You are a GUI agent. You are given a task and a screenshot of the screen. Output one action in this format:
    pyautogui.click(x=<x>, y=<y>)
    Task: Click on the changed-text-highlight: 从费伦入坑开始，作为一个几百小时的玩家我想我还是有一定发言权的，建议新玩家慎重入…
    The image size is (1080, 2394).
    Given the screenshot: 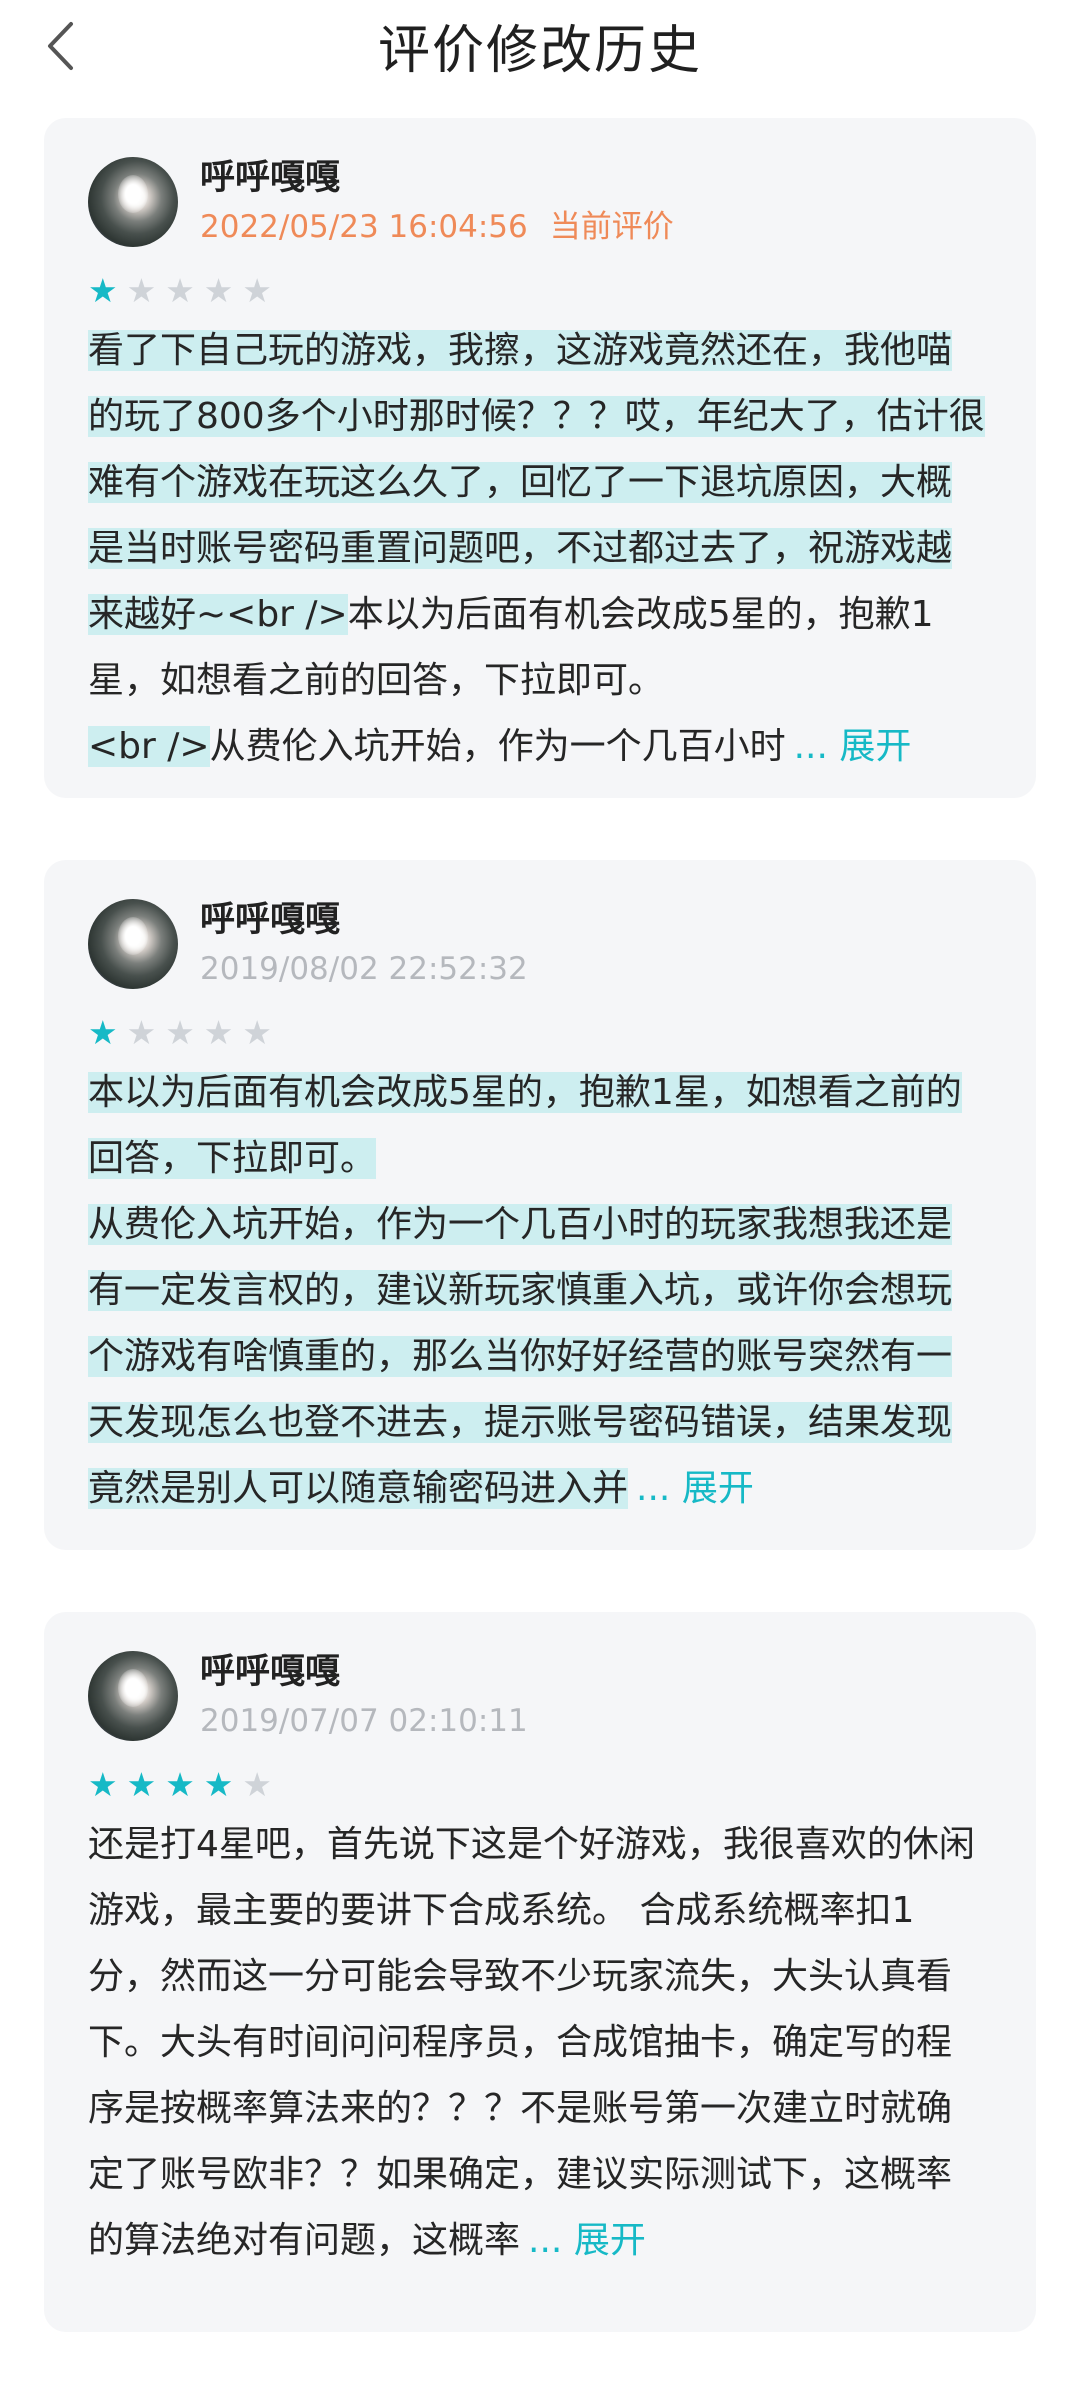 What is the action you would take?
    pyautogui.click(x=520, y=1356)
    